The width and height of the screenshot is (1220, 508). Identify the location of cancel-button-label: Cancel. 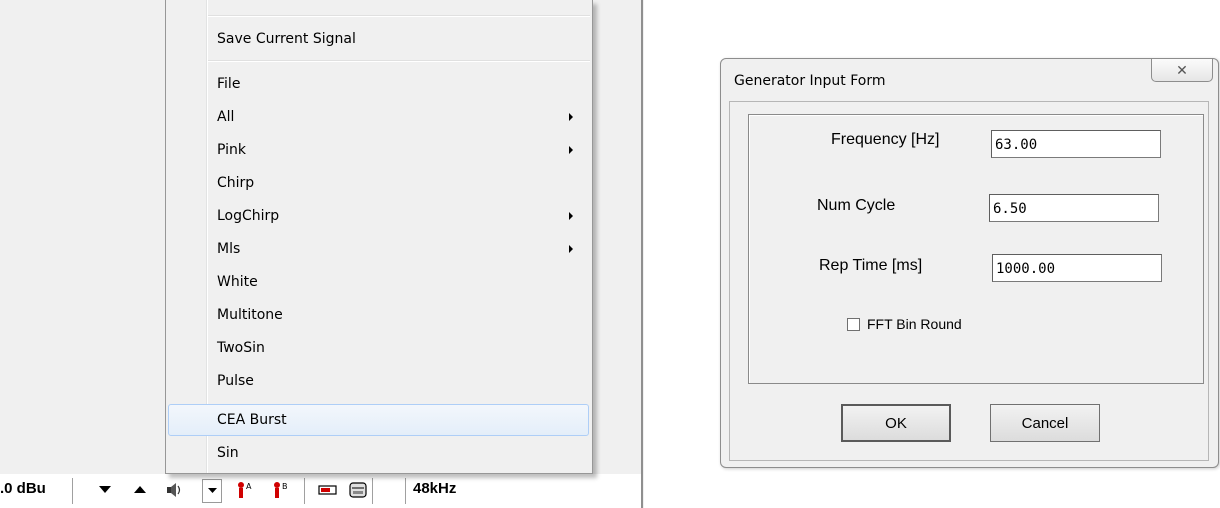
(1045, 423).